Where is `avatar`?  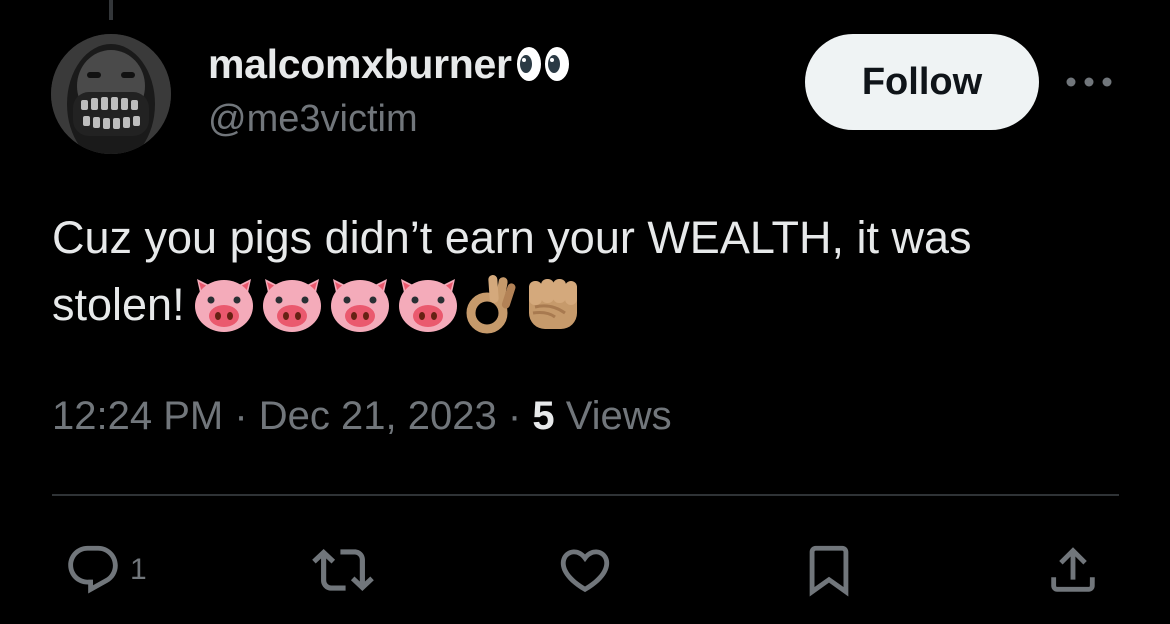 avatar is located at coordinates (111, 94).